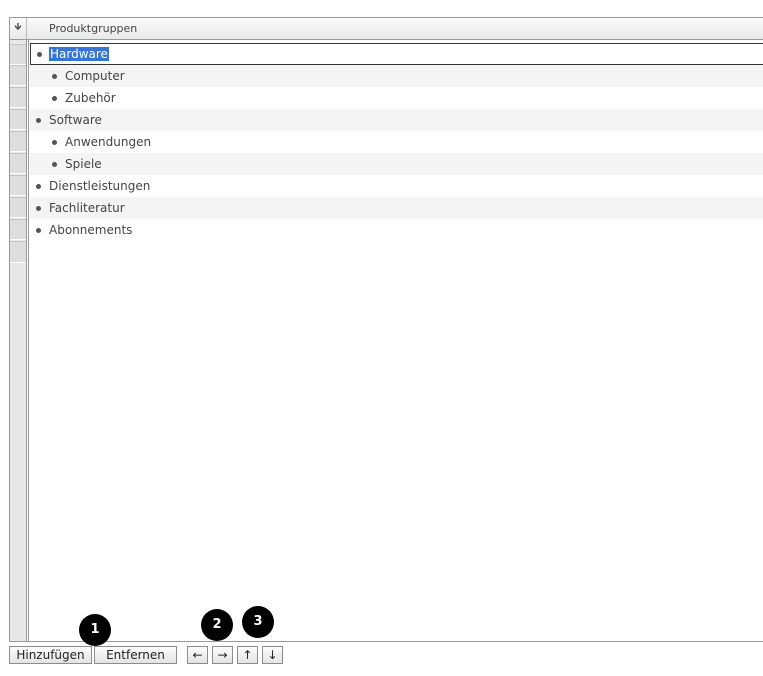 The image size is (763, 676). I want to click on tree-item-computer: Computer, so click(396, 76).